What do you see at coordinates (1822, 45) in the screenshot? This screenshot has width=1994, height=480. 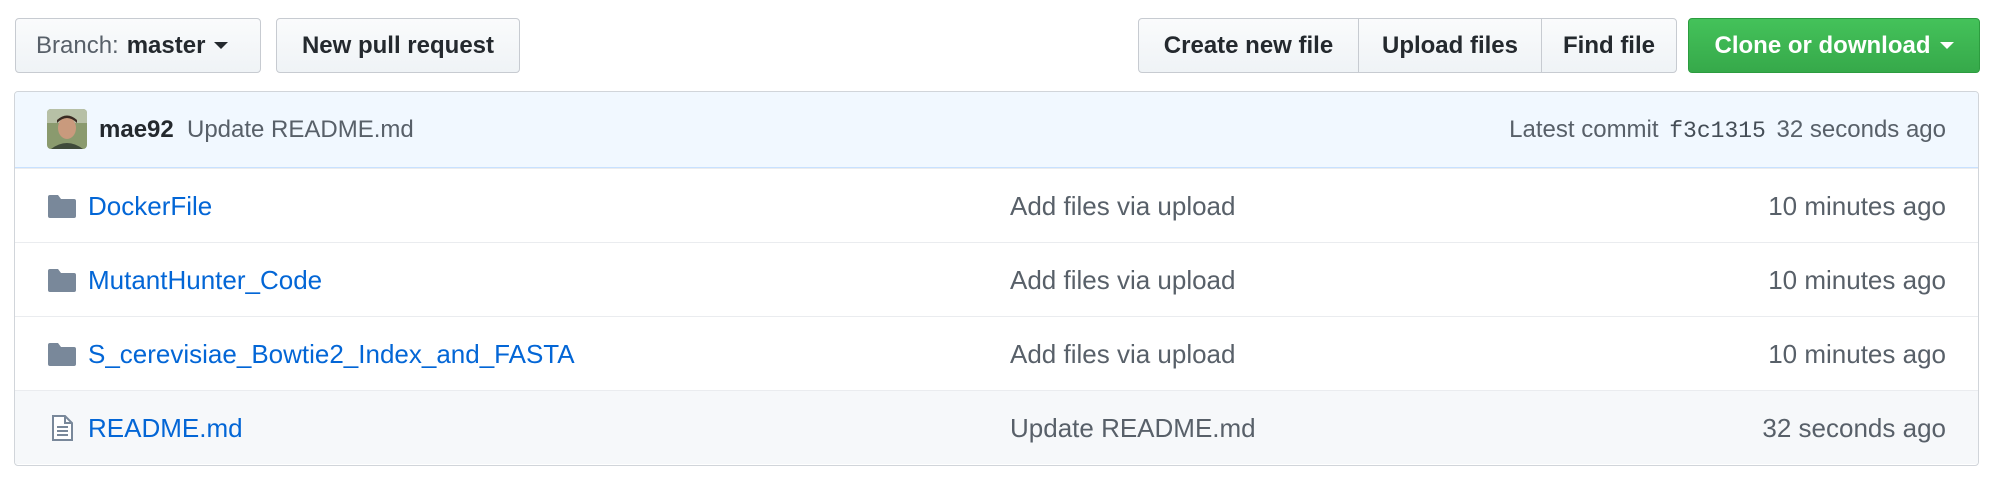 I see `clone-label: Clone or download` at bounding box center [1822, 45].